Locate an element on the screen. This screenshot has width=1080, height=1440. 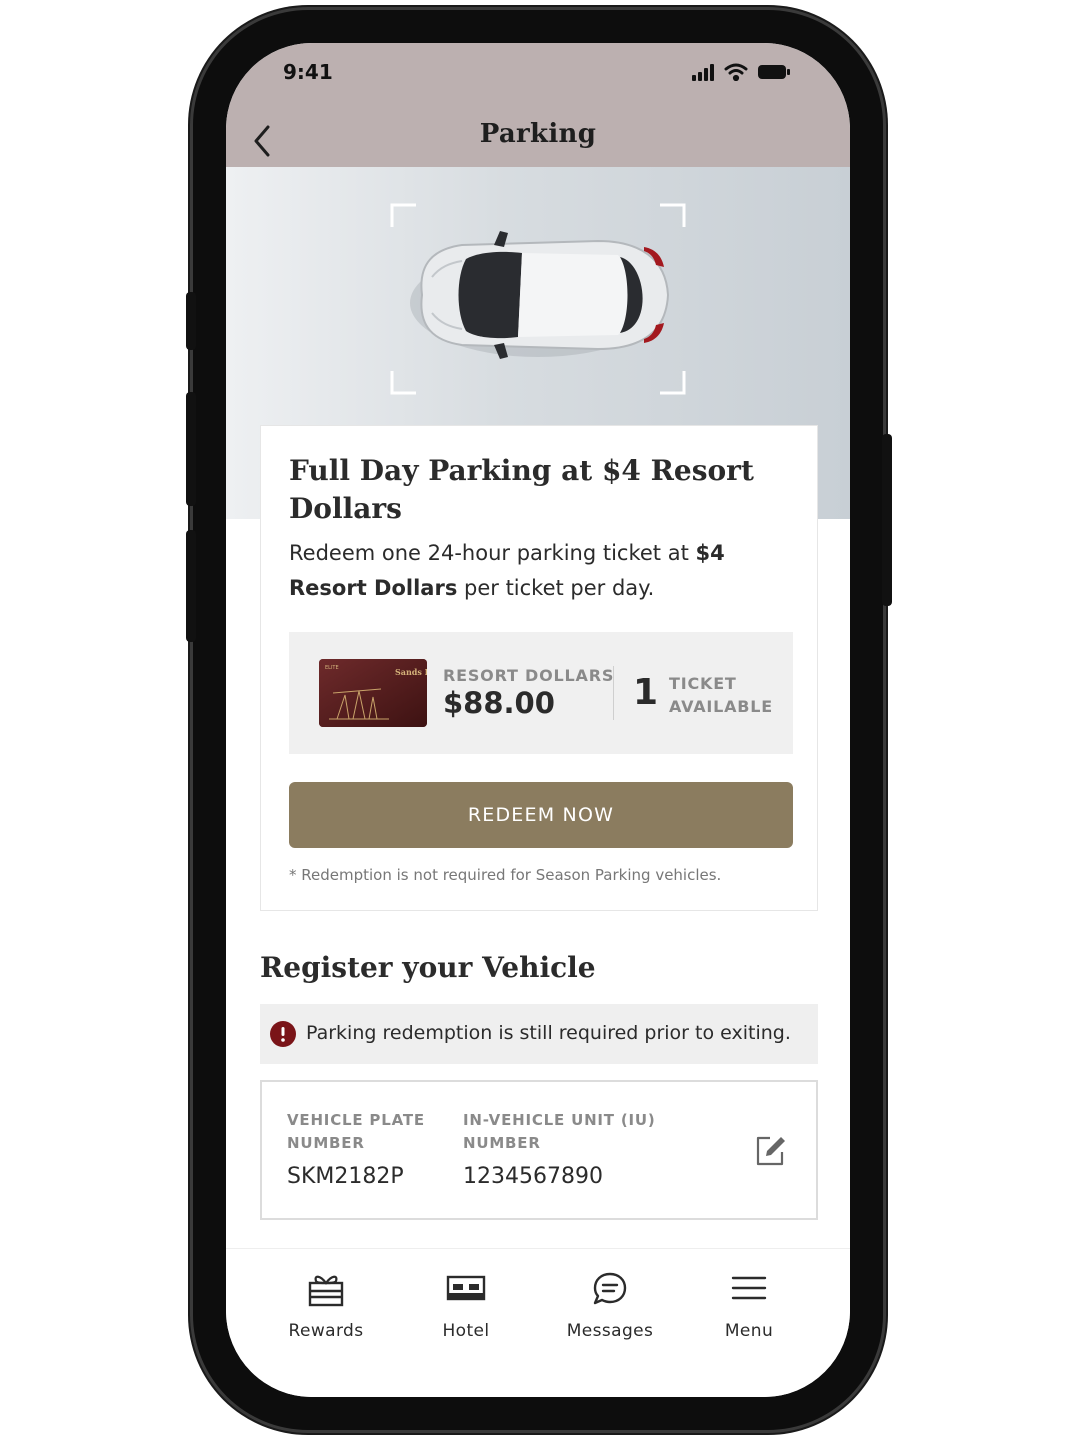
divider is located at coordinates (613, 693).